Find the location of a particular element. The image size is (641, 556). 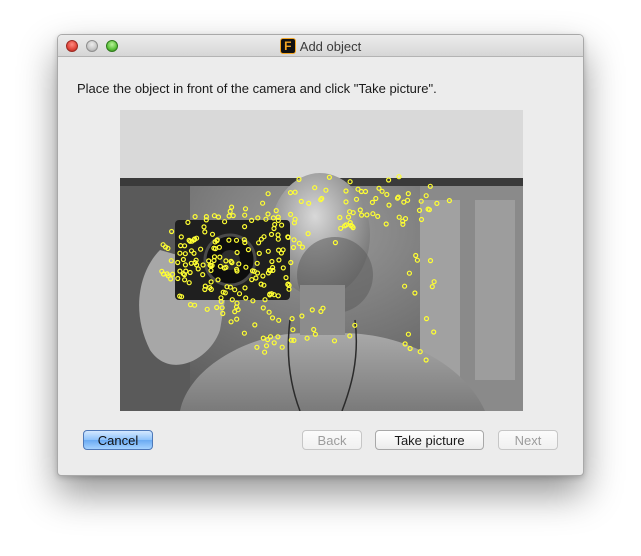

take-picture-button: Take picture is located at coordinates (429, 440).